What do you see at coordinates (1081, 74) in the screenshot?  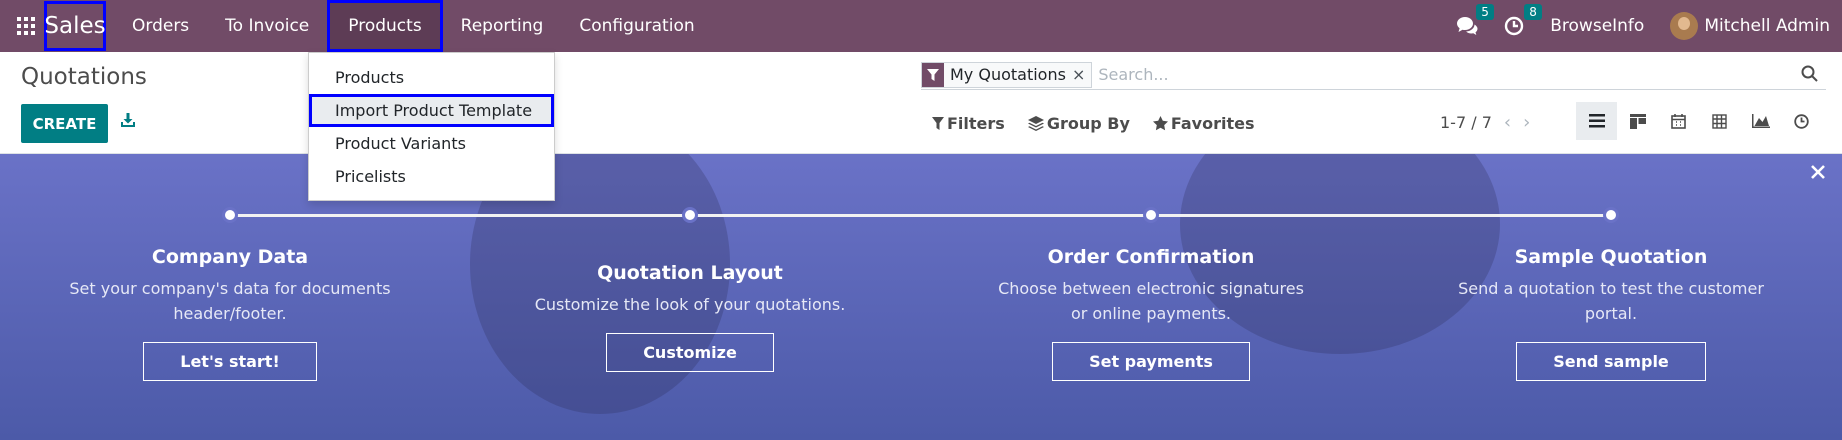 I see `facet-remove-icon: ×` at bounding box center [1081, 74].